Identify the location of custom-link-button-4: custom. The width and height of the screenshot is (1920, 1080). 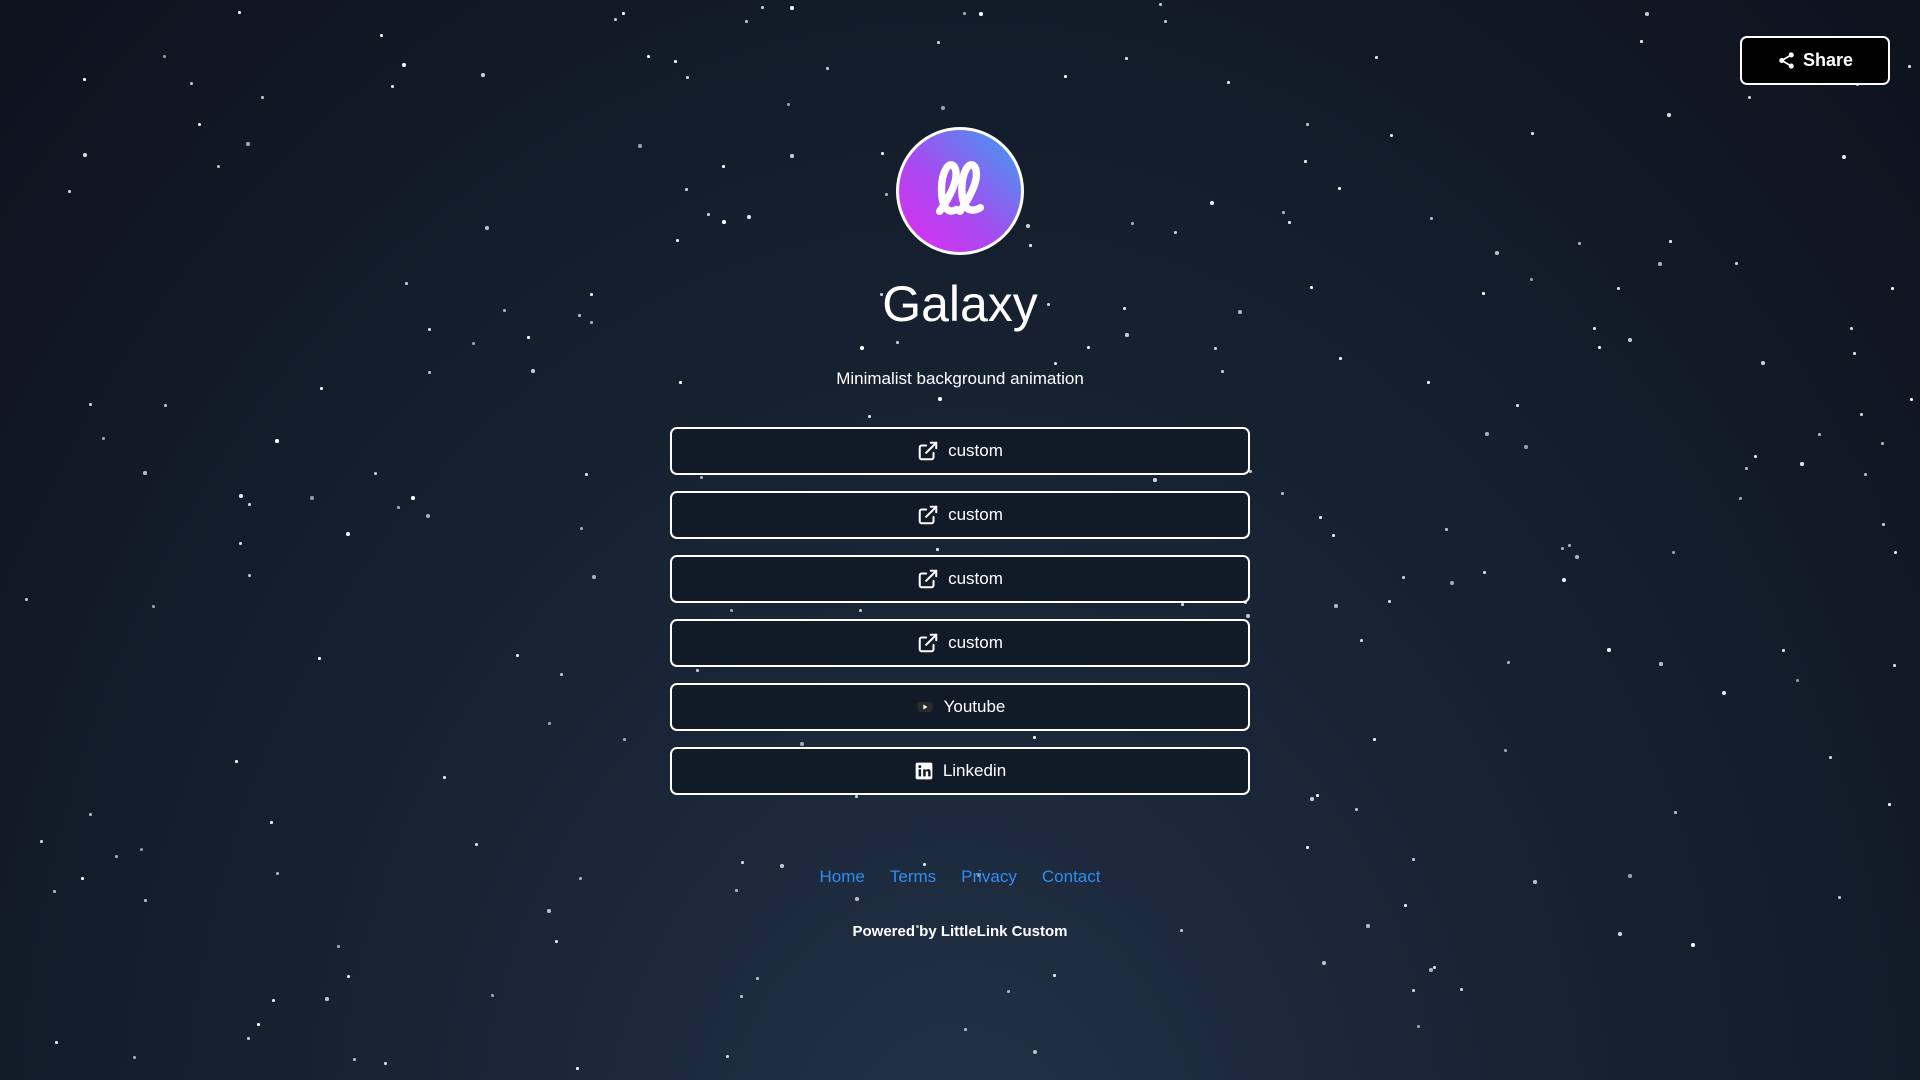
(960, 643).